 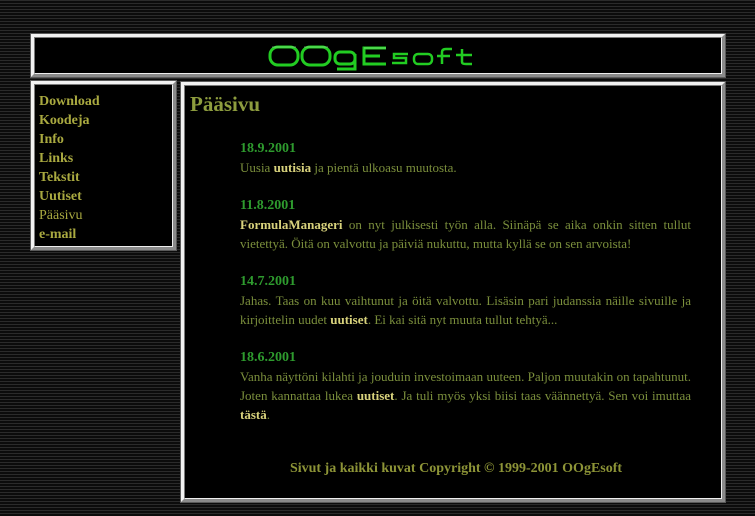 I want to click on news-date: 14.7.2001, so click(x=268, y=281).